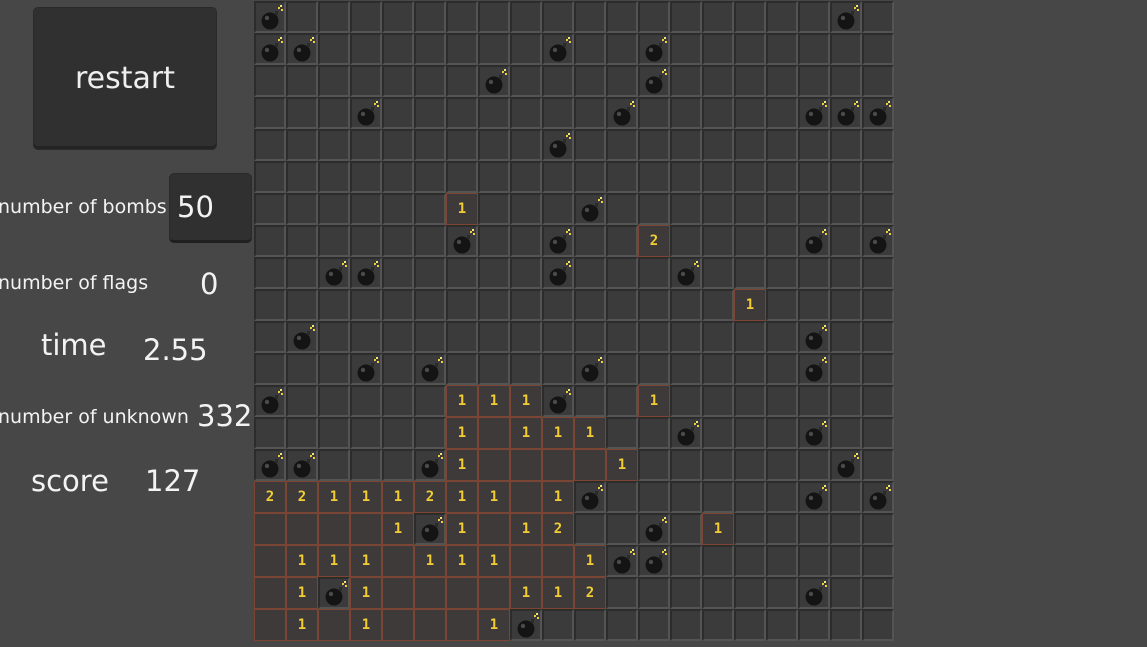 This screenshot has width=1147, height=647. What do you see at coordinates (125, 78) in the screenshot?
I see `restart-button: restart` at bounding box center [125, 78].